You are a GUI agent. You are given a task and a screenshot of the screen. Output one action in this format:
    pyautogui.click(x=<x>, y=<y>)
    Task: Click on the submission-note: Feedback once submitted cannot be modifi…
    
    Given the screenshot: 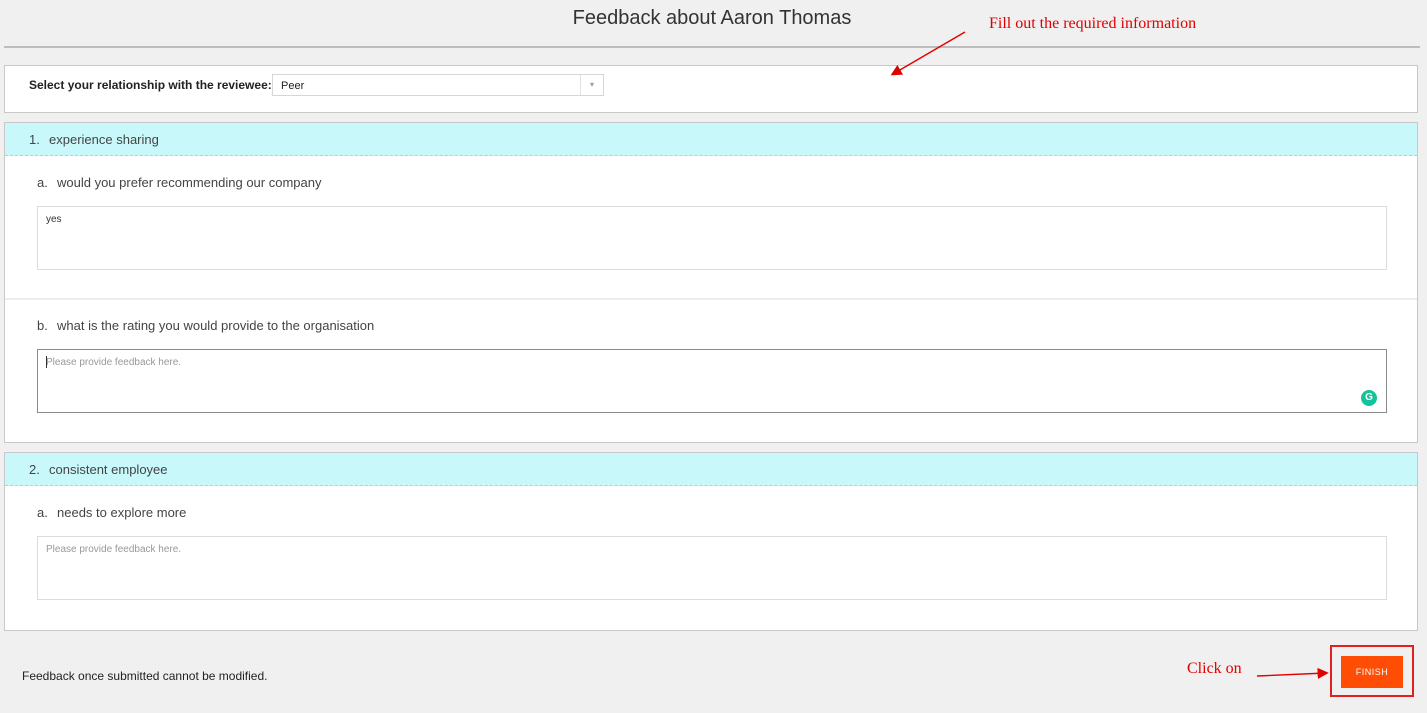 What is the action you would take?
    pyautogui.click(x=145, y=676)
    